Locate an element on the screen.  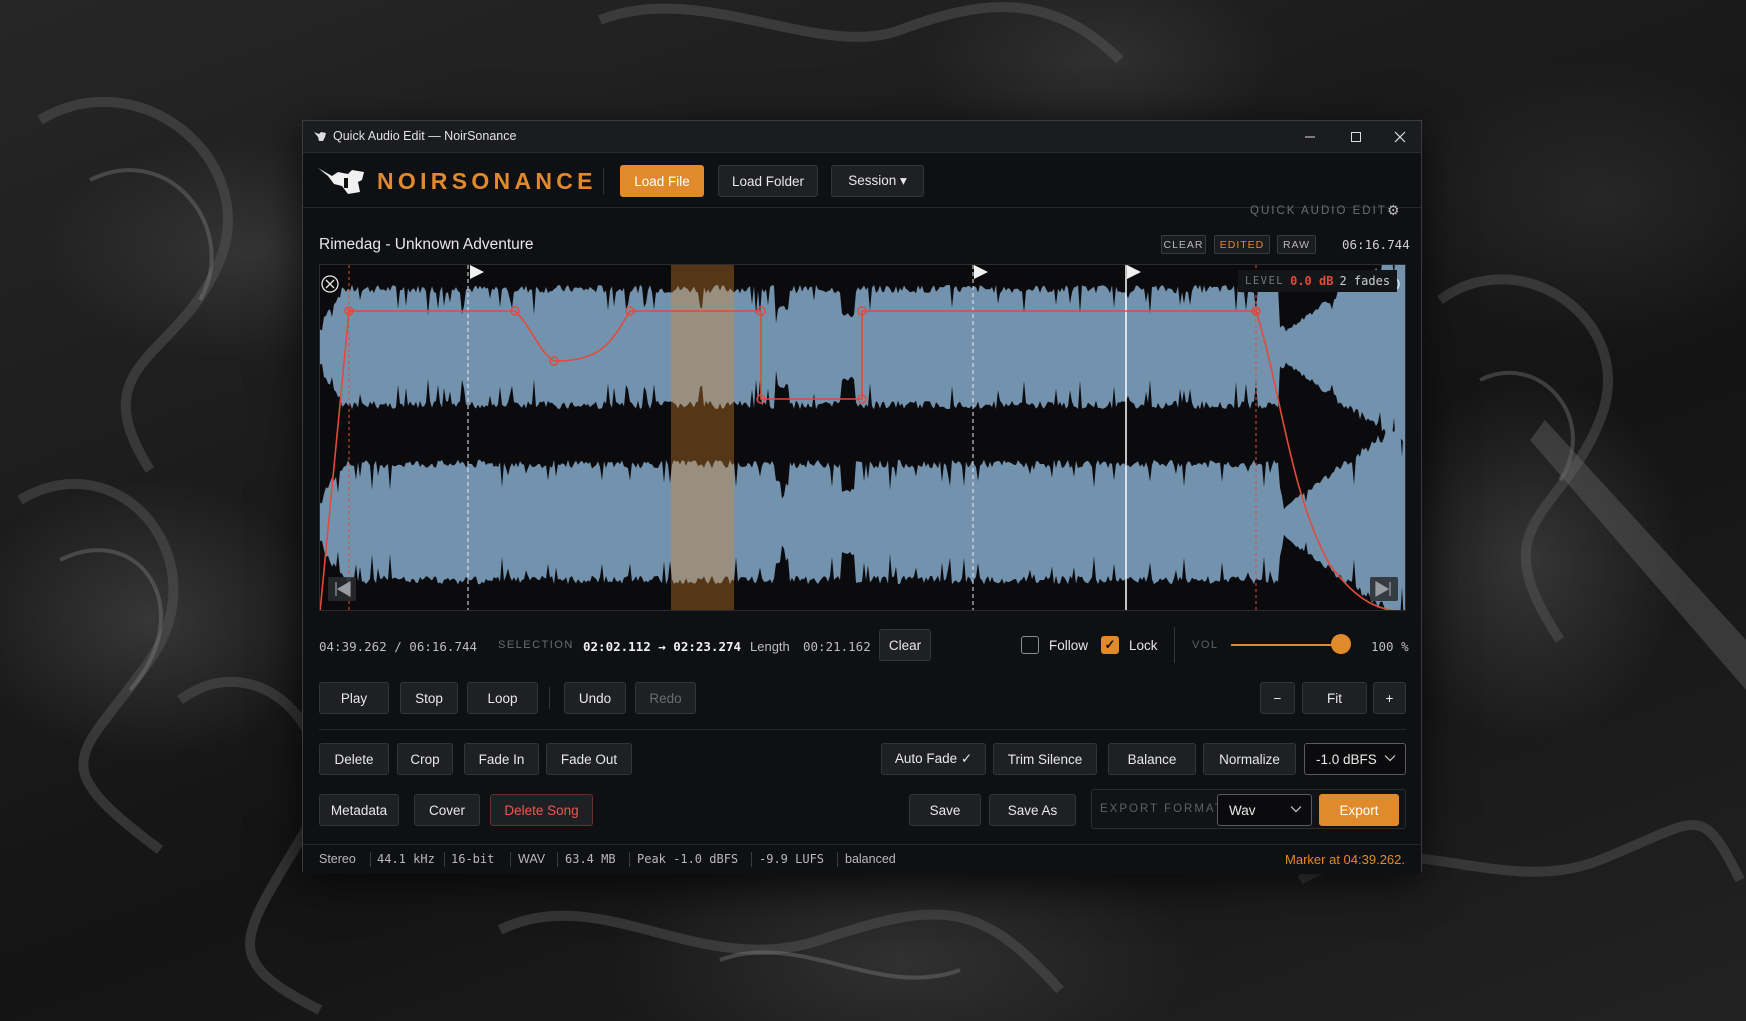
status-loudness: -9.9 LUFS is located at coordinates (792, 859).